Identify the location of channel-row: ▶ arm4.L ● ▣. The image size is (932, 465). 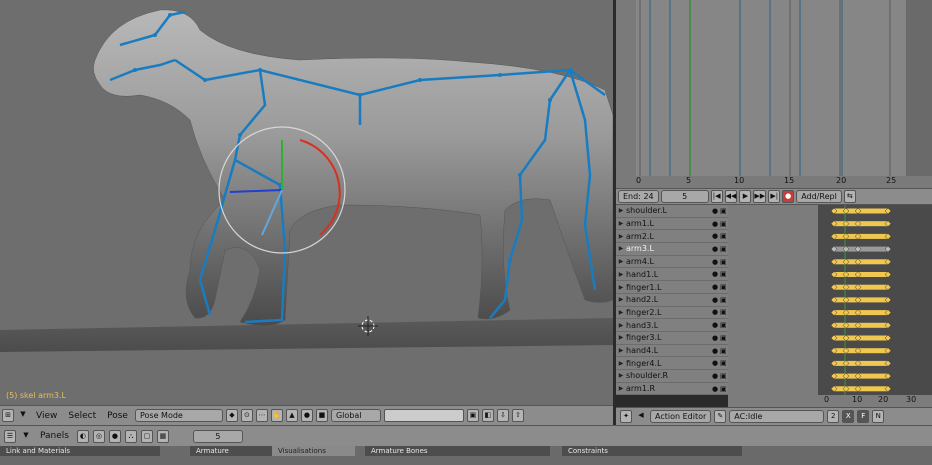
(672, 262).